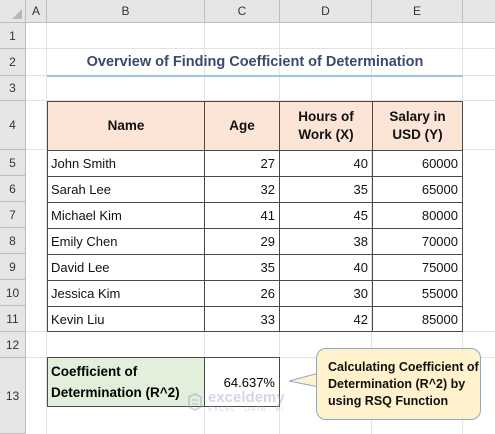 This screenshot has height=434, width=495. I want to click on title-underline, so click(255, 76).